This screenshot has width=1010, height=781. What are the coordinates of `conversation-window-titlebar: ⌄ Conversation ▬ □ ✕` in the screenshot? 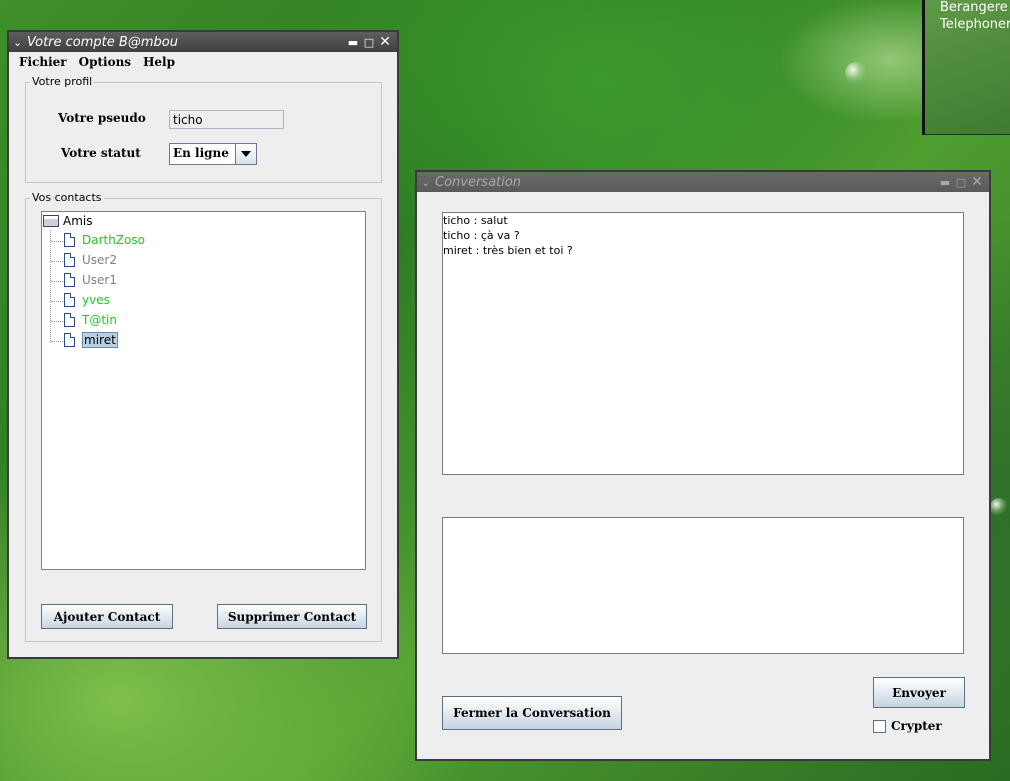 It's located at (703, 182).